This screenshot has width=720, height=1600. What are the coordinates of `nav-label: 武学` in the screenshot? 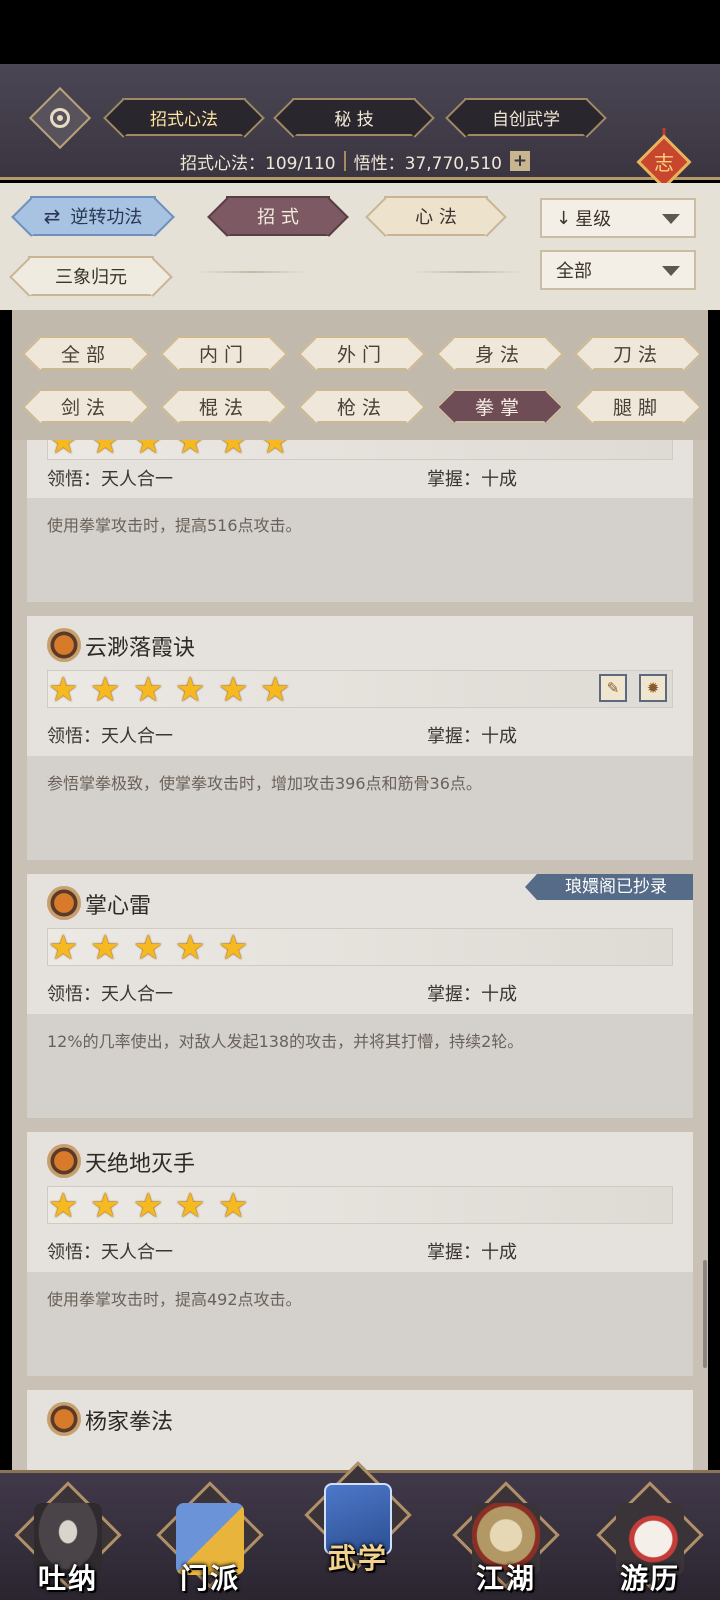 It's located at (357, 1558).